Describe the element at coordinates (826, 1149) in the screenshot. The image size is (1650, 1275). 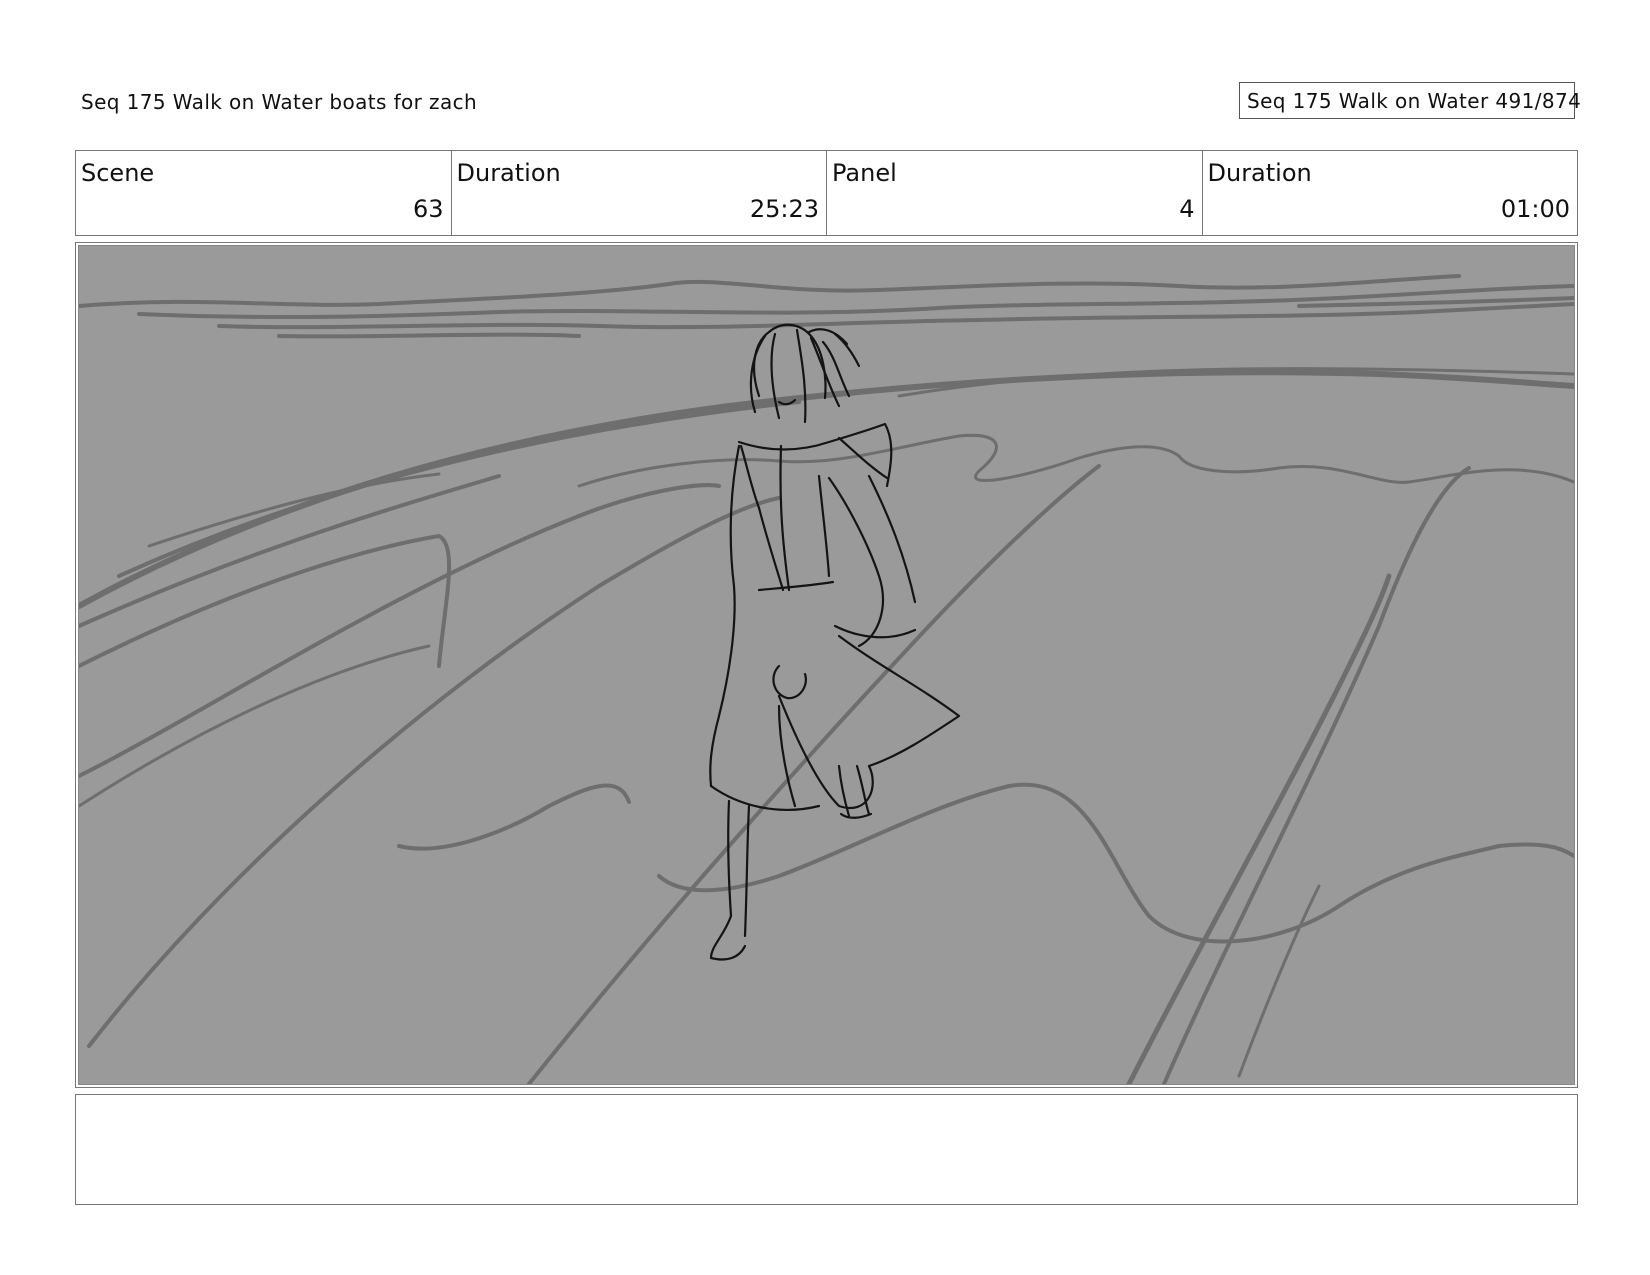
I see `panel-notes-box` at that location.